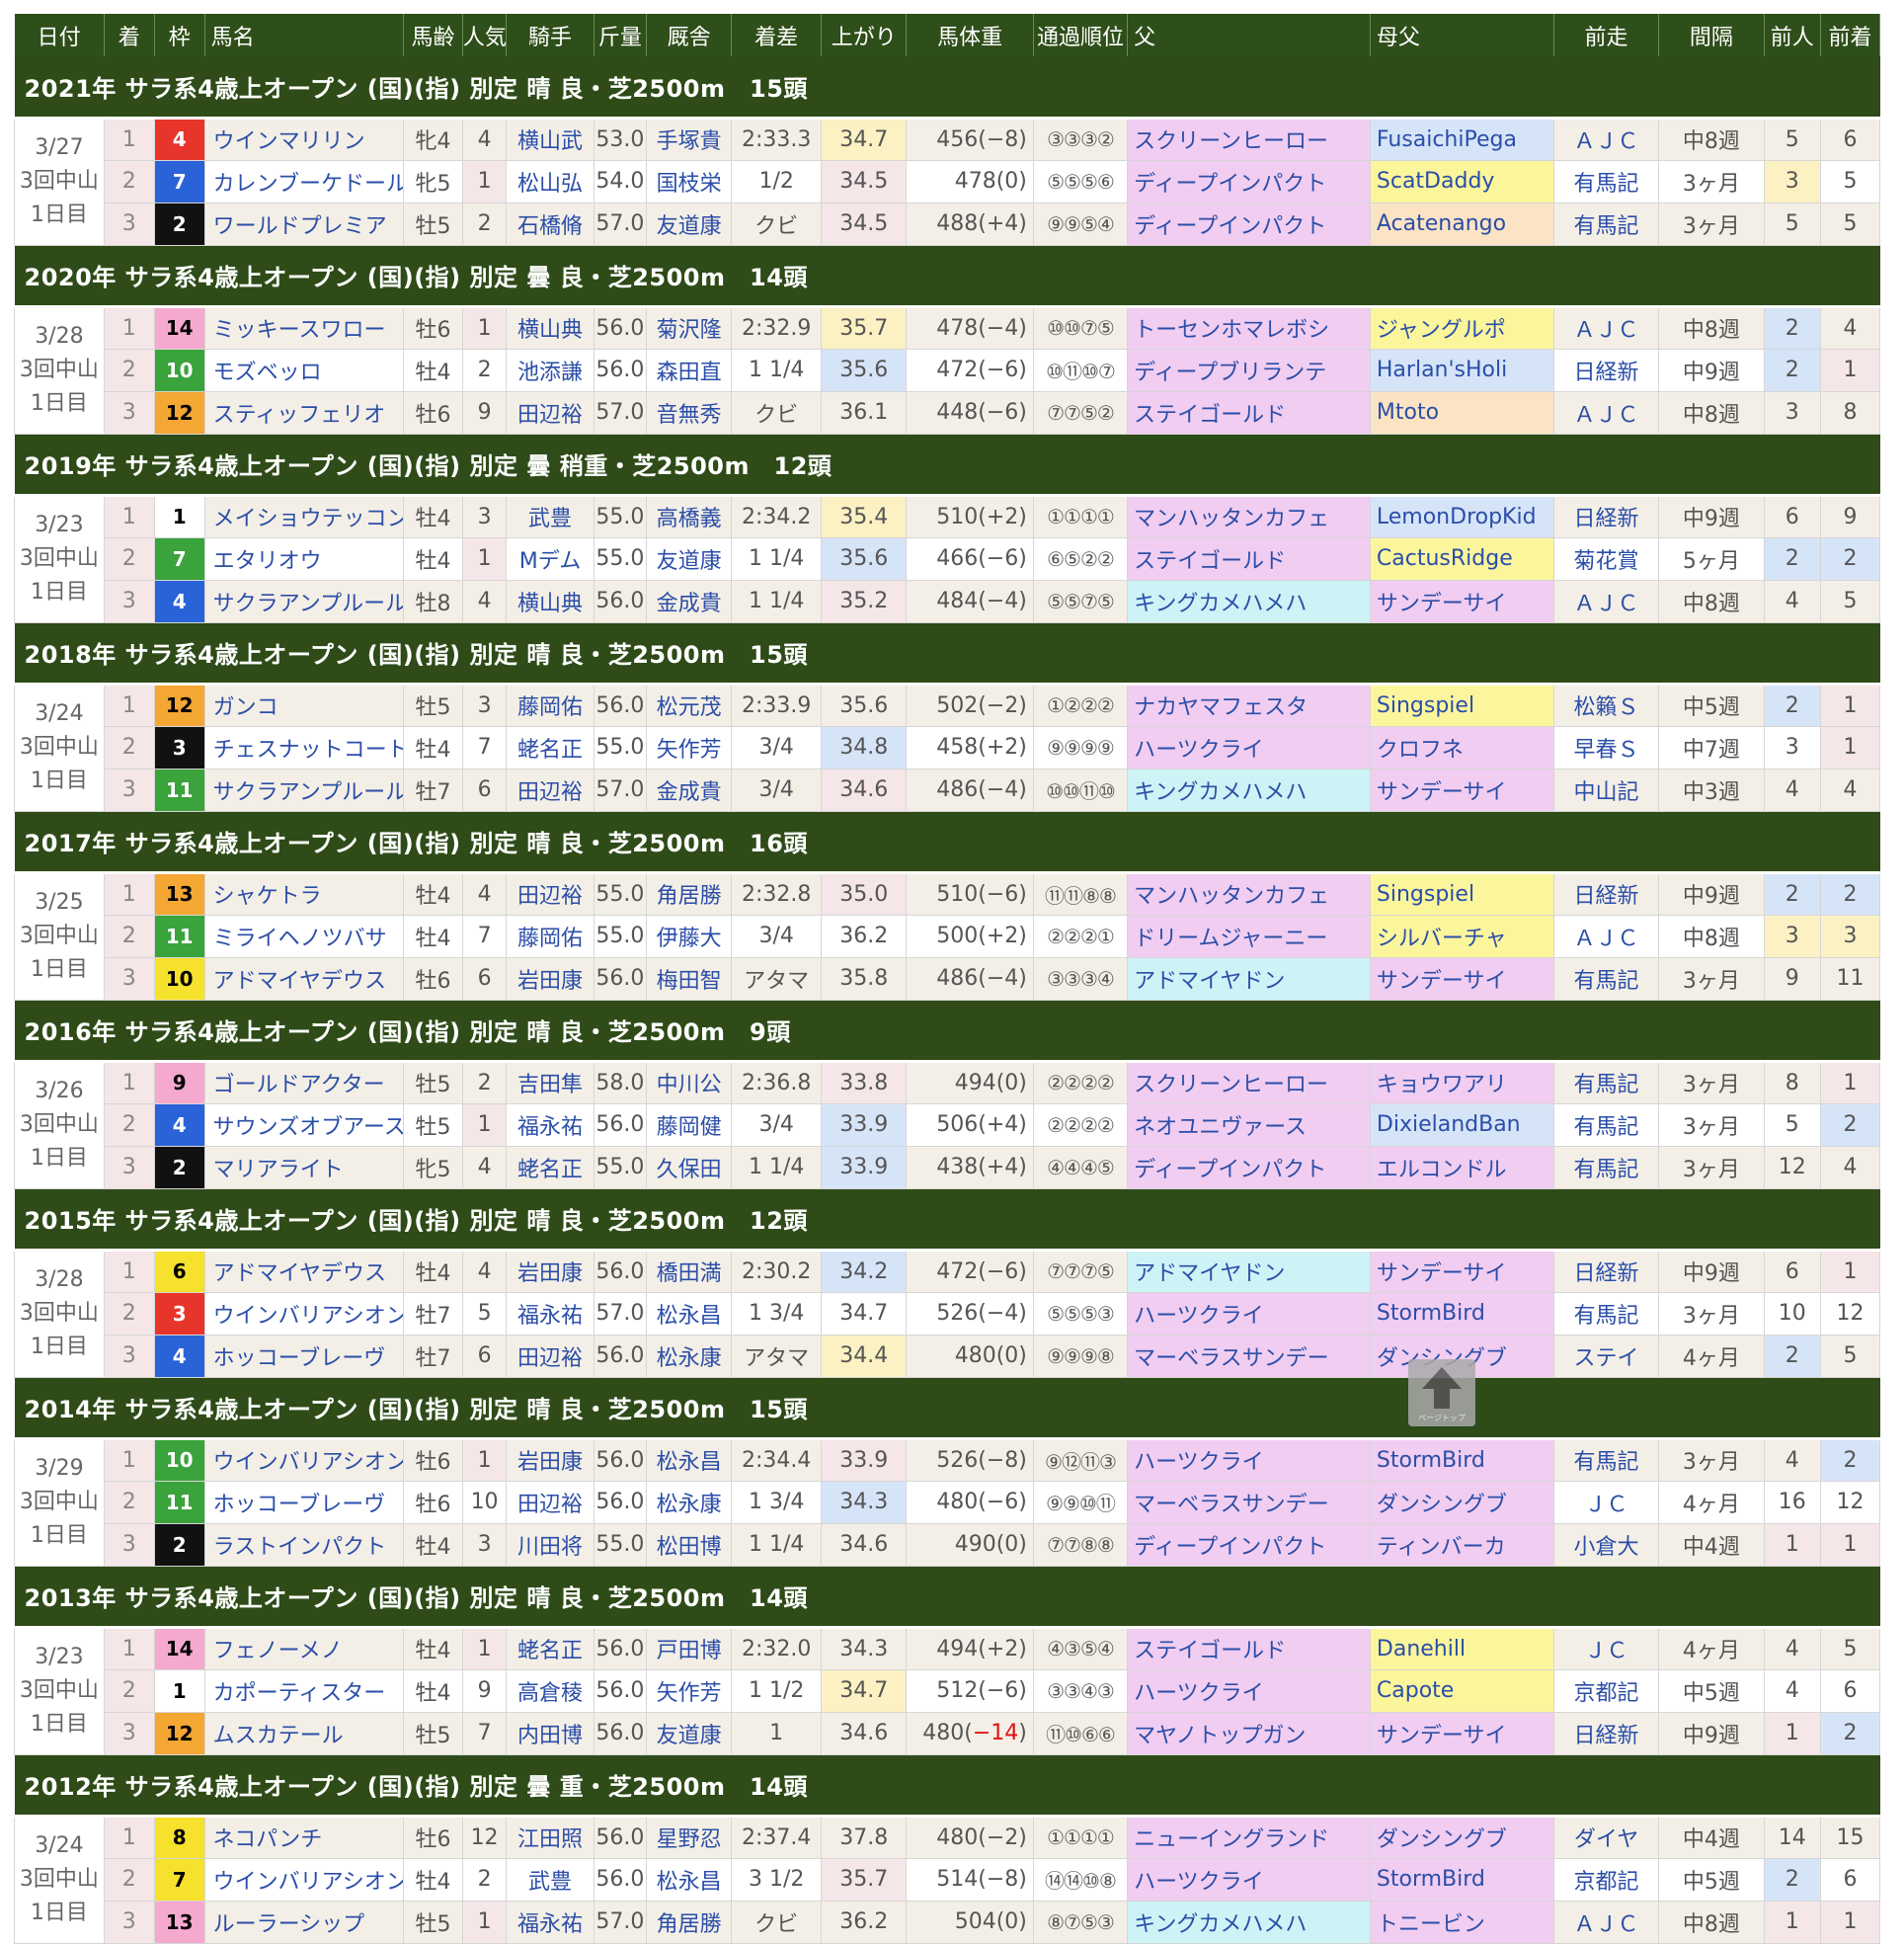  What do you see at coordinates (1461, 1082) in the screenshot?
I see `broodmare-sire-link: キョウワアリ` at bounding box center [1461, 1082].